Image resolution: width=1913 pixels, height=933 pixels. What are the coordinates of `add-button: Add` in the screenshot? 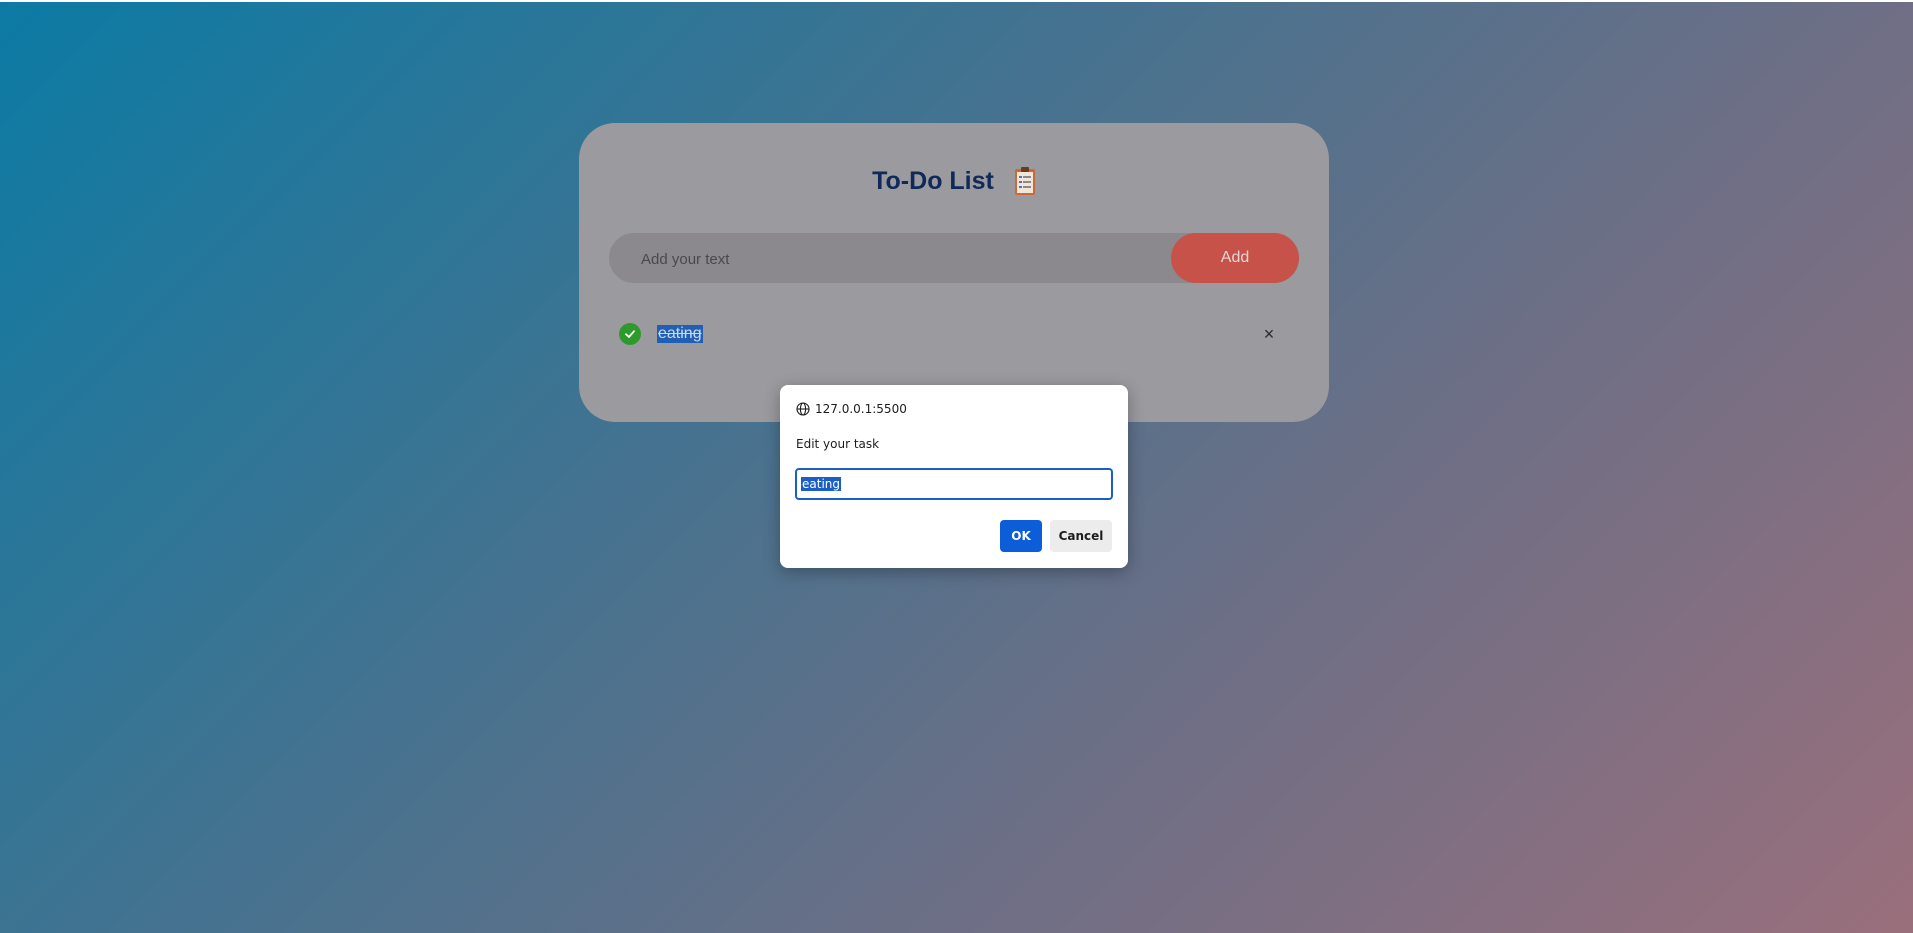 It's located at (1235, 258).